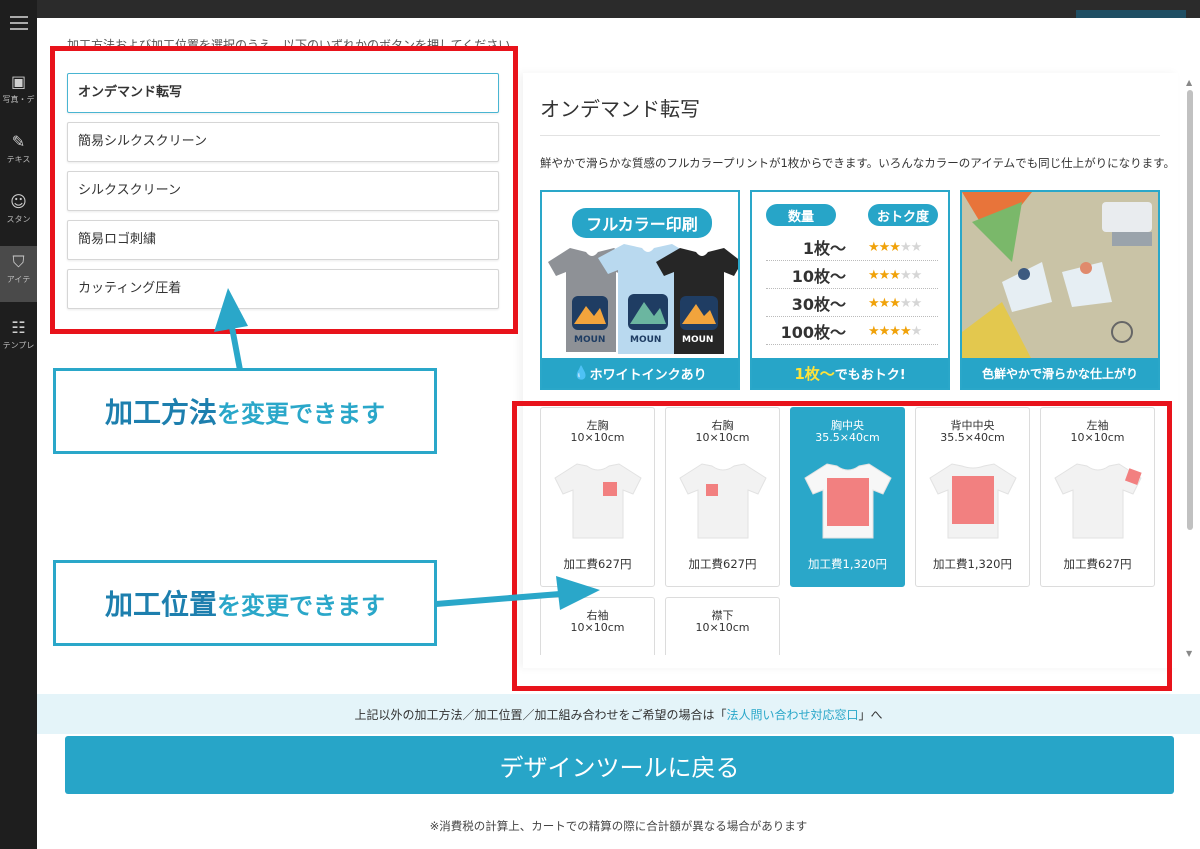 The width and height of the screenshot is (1200, 849). I want to click on callout-strong: 加工位置, so click(160, 604).